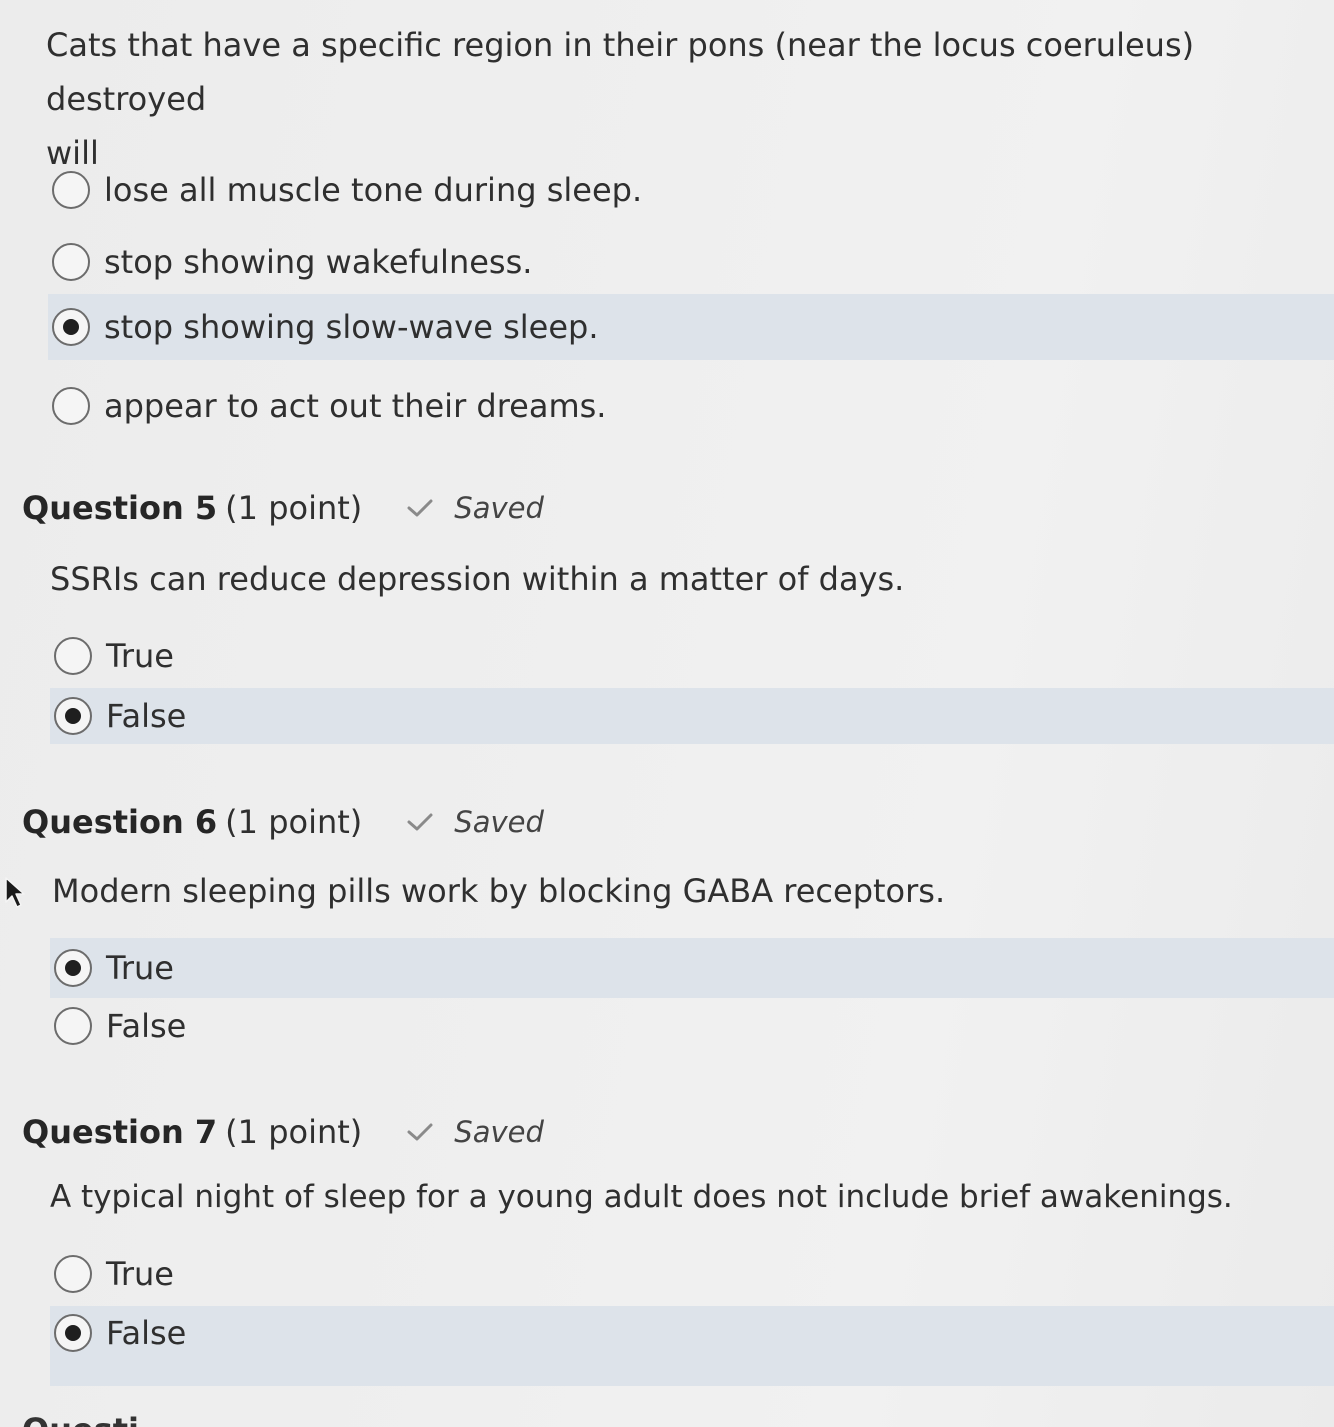 This screenshot has height=1427, width=1334. I want to click on next-question-header-peek: Questi, so click(80, 1417).